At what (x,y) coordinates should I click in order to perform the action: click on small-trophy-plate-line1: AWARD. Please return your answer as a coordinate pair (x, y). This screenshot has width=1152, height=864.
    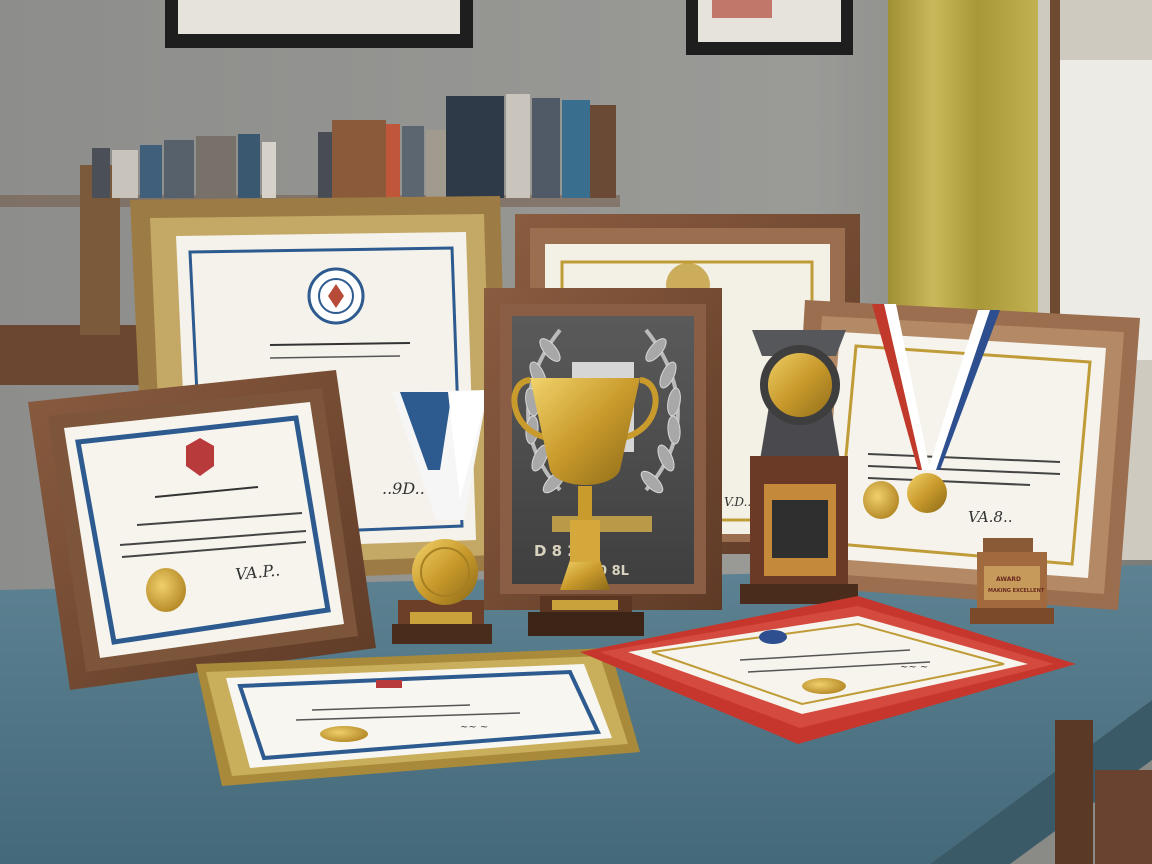
    Looking at the image, I should click on (1008, 579).